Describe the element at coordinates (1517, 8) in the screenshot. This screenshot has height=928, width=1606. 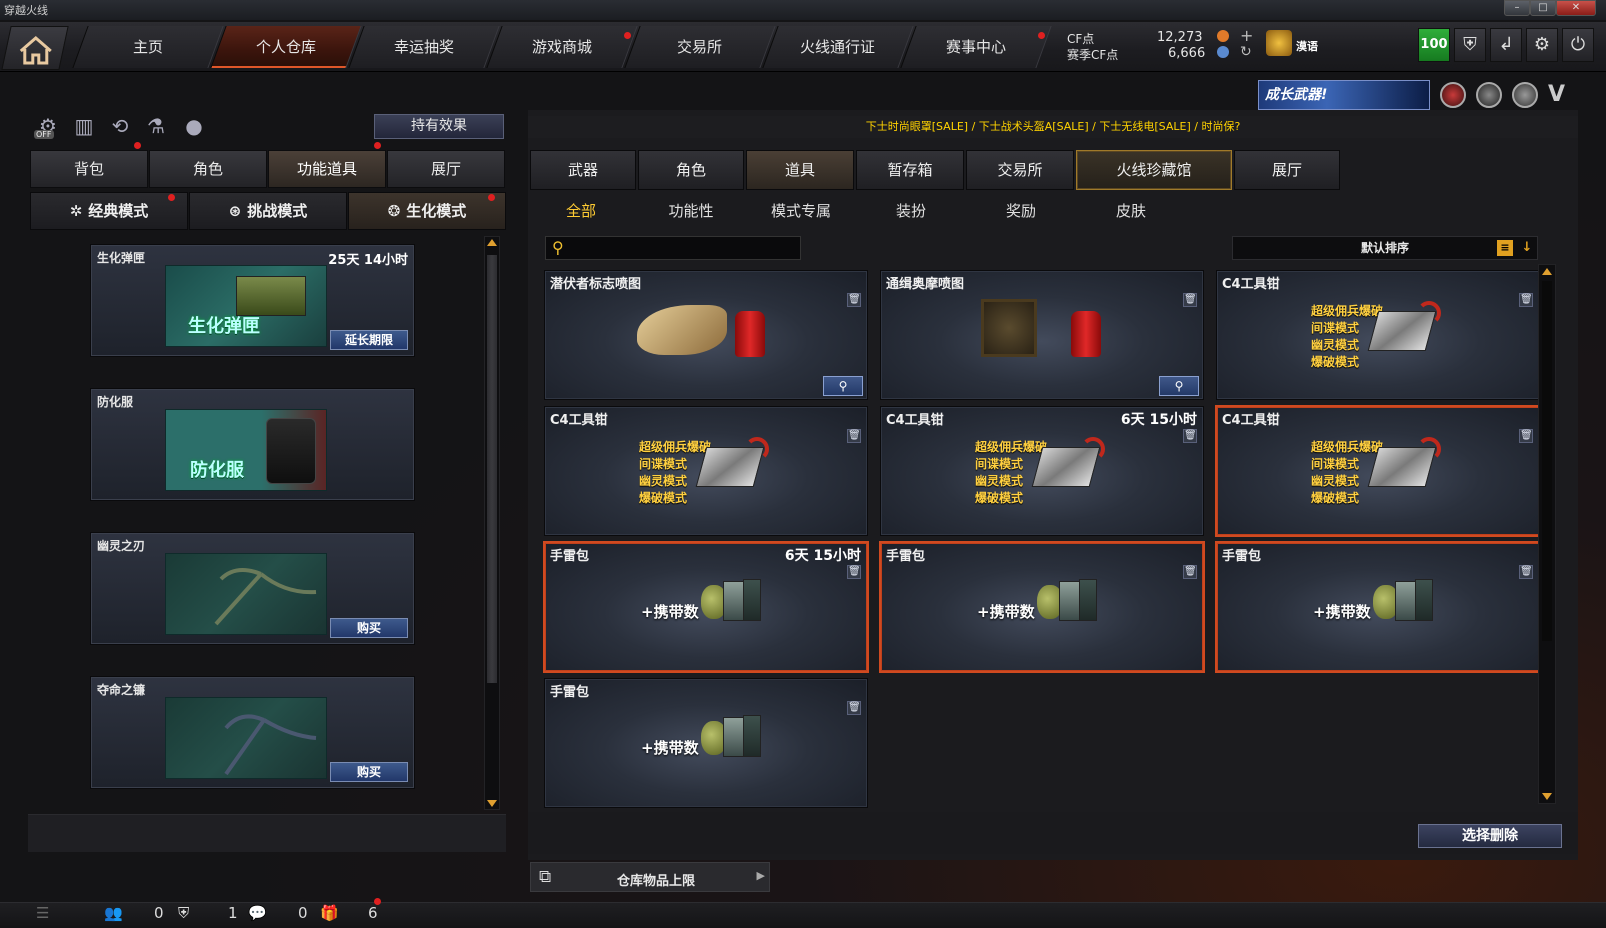
I see `minimize-button: –` at that location.